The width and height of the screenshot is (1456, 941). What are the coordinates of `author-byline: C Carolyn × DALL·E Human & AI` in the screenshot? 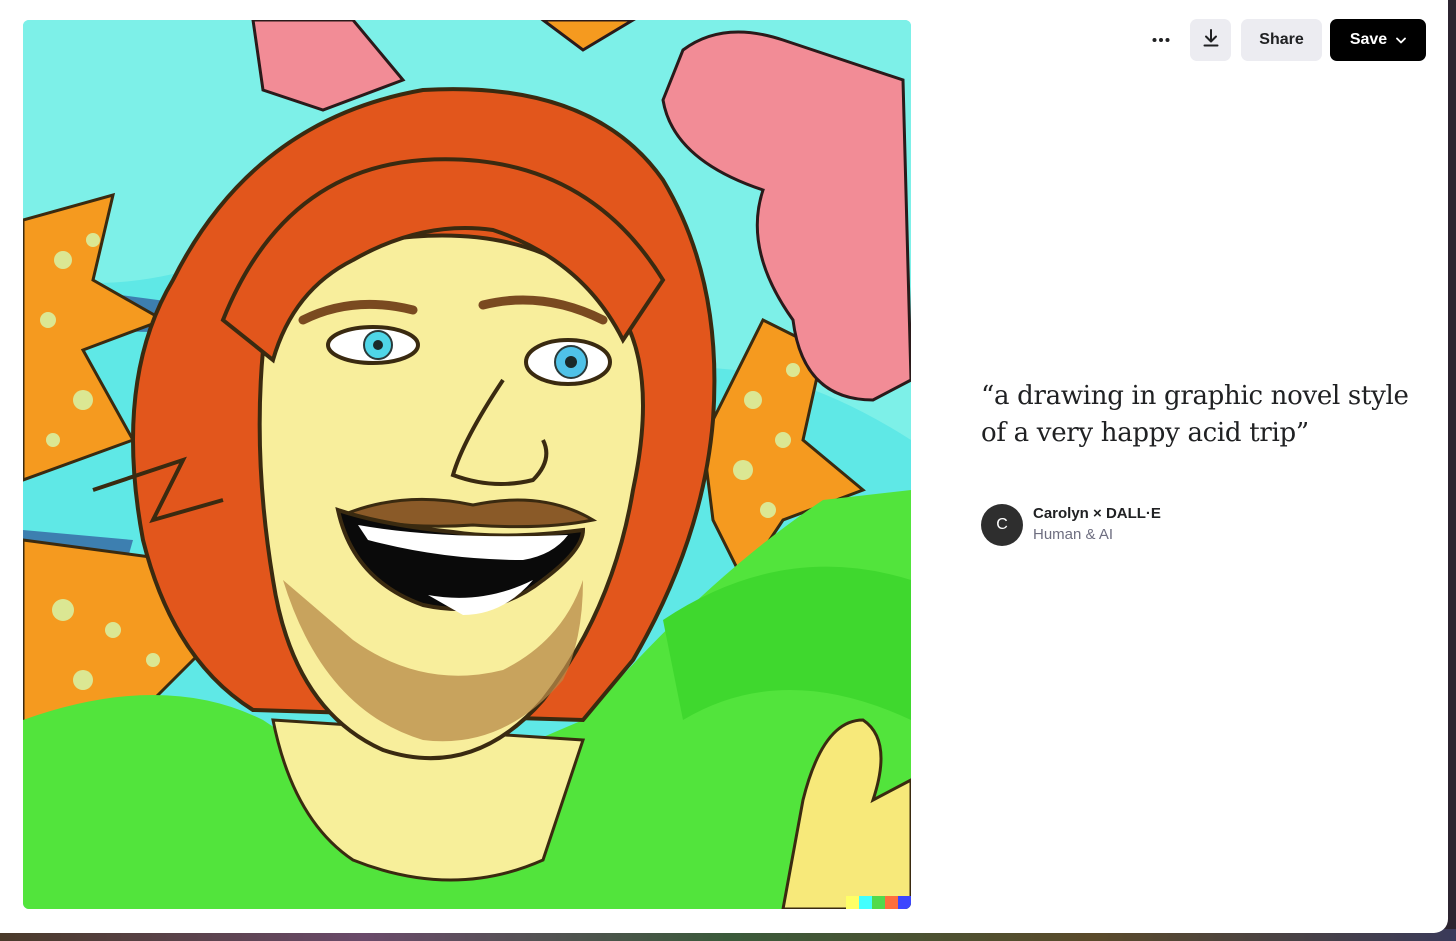 It's located at (1071, 525).